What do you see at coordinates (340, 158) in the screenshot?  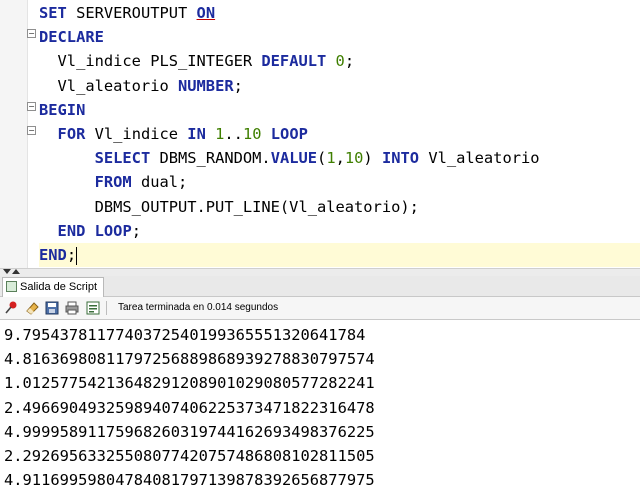 I see `code-token: ,` at bounding box center [340, 158].